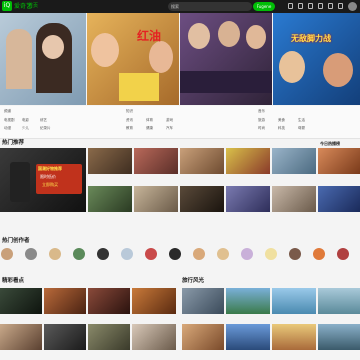 This screenshot has width=360, height=360. What do you see at coordinates (310, 6) in the screenshot?
I see `upload-icon` at bounding box center [310, 6].